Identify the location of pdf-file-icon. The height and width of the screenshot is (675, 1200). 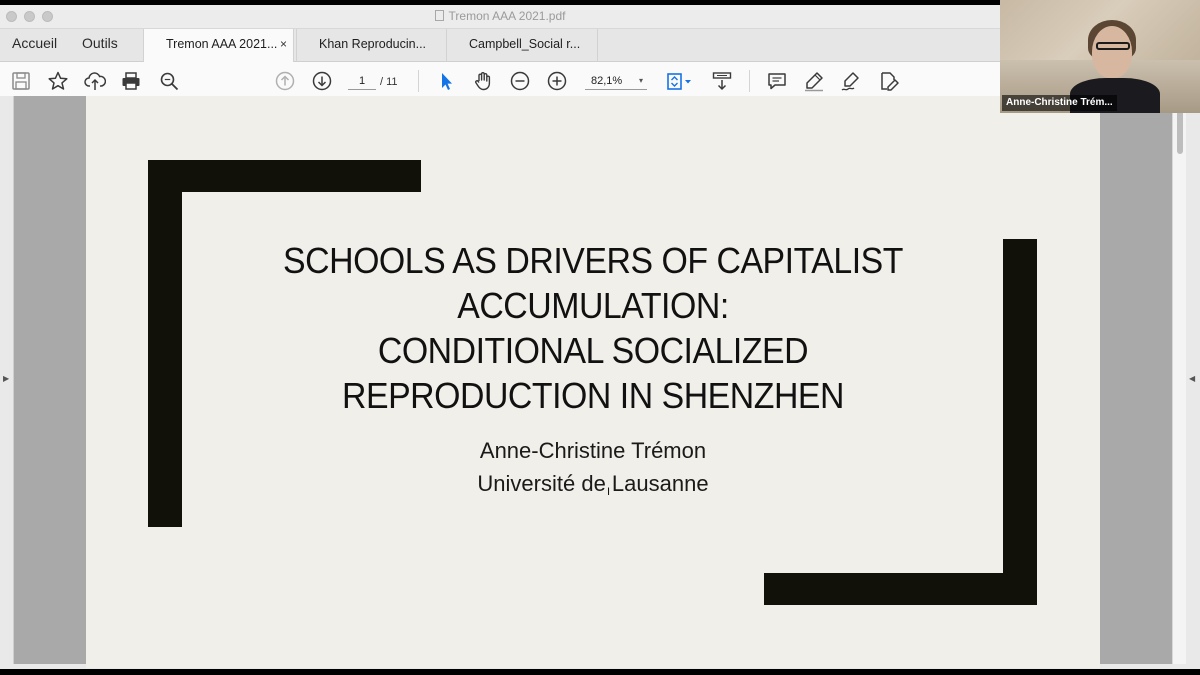
(439, 15).